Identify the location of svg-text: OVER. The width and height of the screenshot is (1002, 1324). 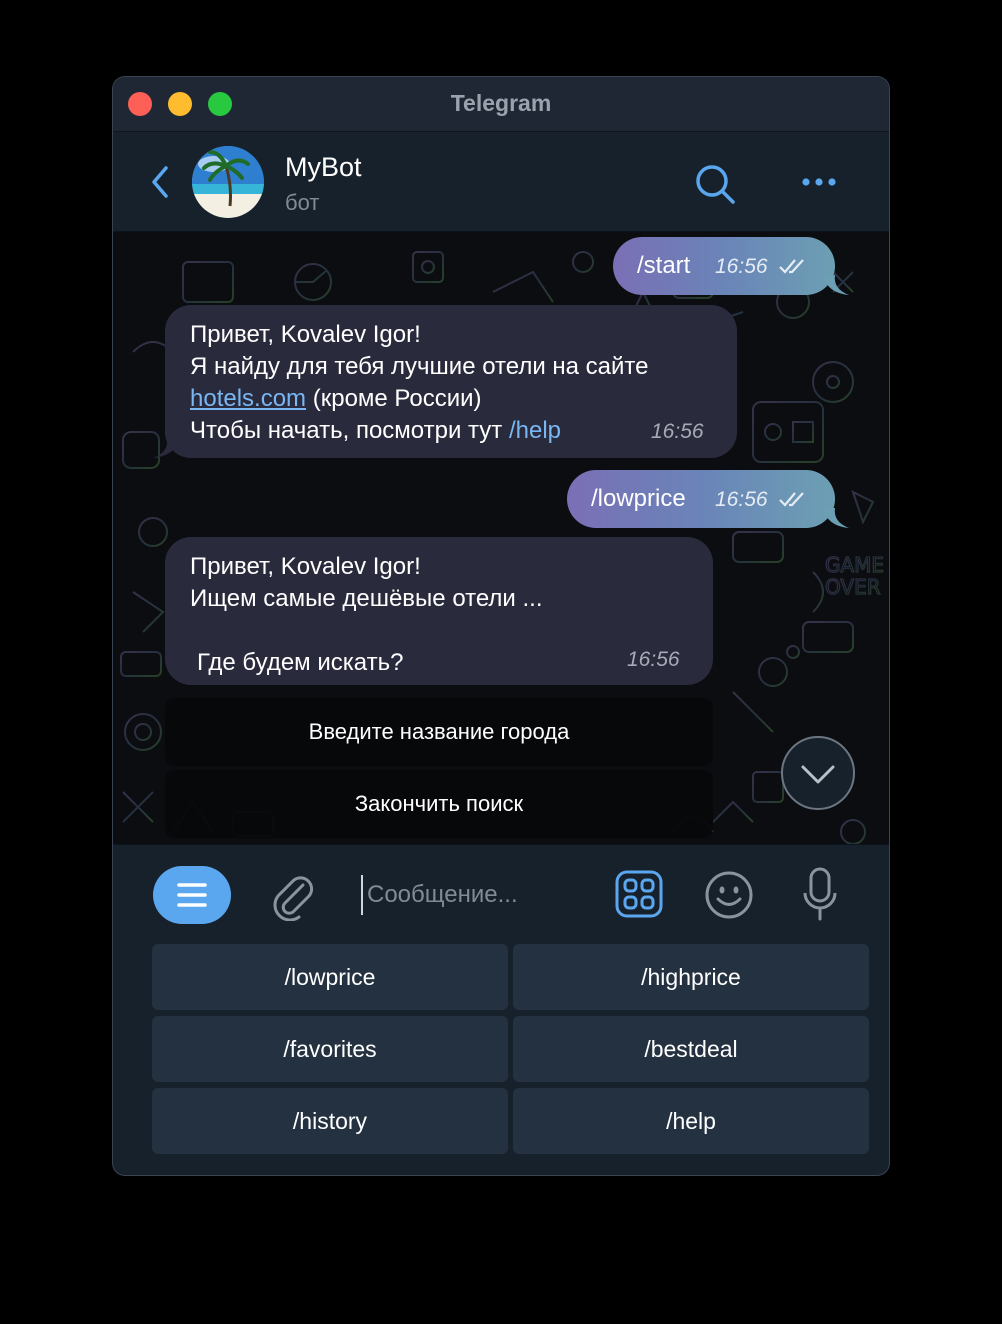
(853, 587).